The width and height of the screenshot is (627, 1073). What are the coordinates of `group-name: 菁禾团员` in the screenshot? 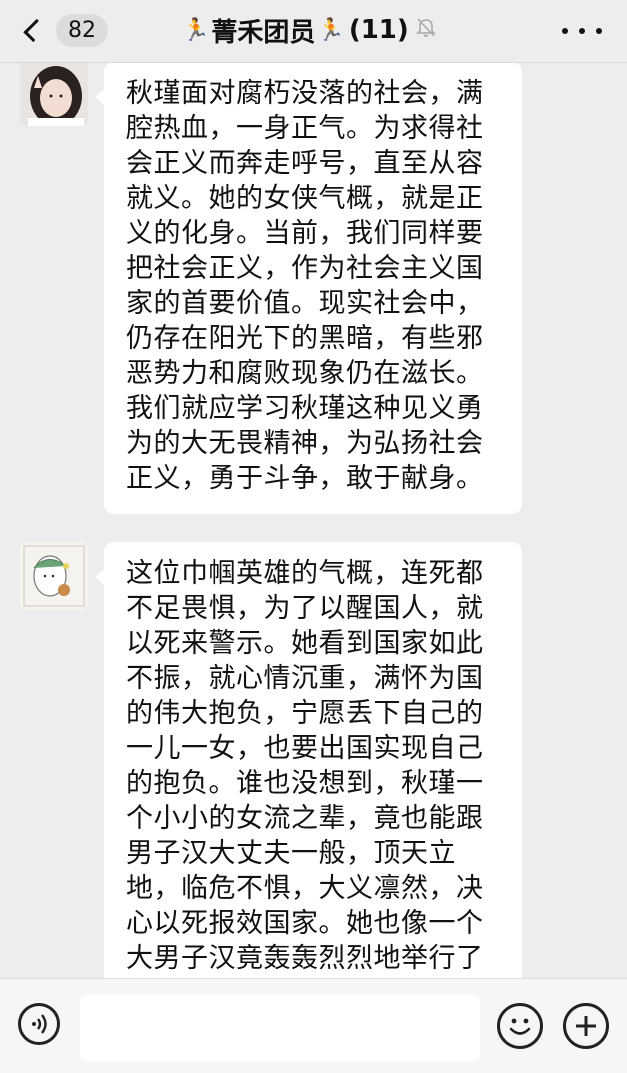 It's located at (263, 32).